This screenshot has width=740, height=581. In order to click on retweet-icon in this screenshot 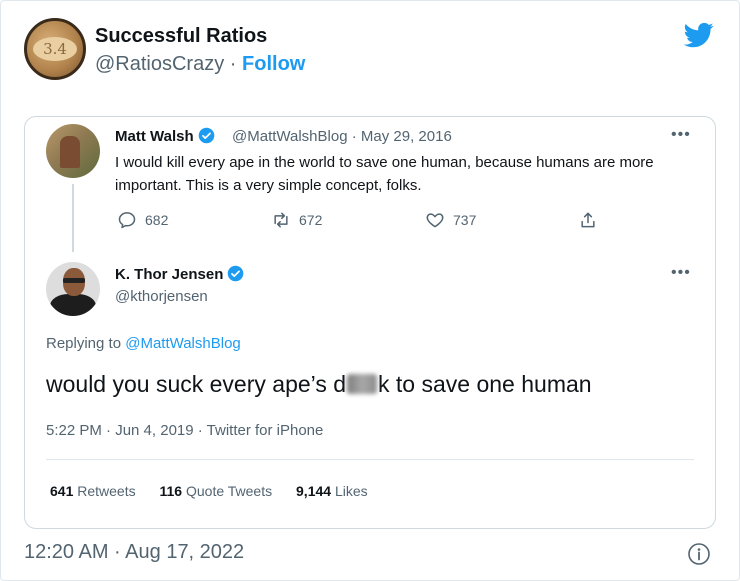, I will do `click(281, 220)`.